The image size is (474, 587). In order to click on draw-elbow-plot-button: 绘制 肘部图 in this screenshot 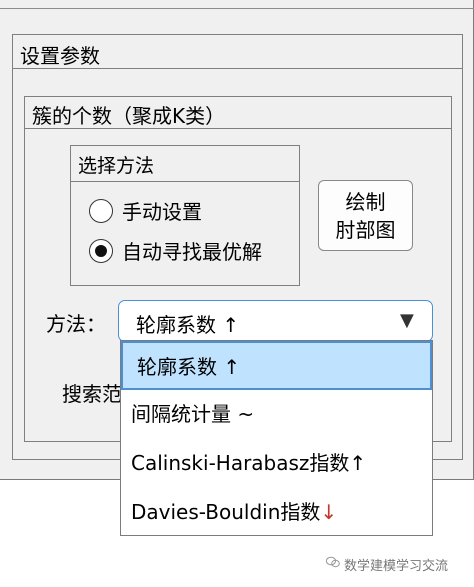, I will do `click(365, 215)`.